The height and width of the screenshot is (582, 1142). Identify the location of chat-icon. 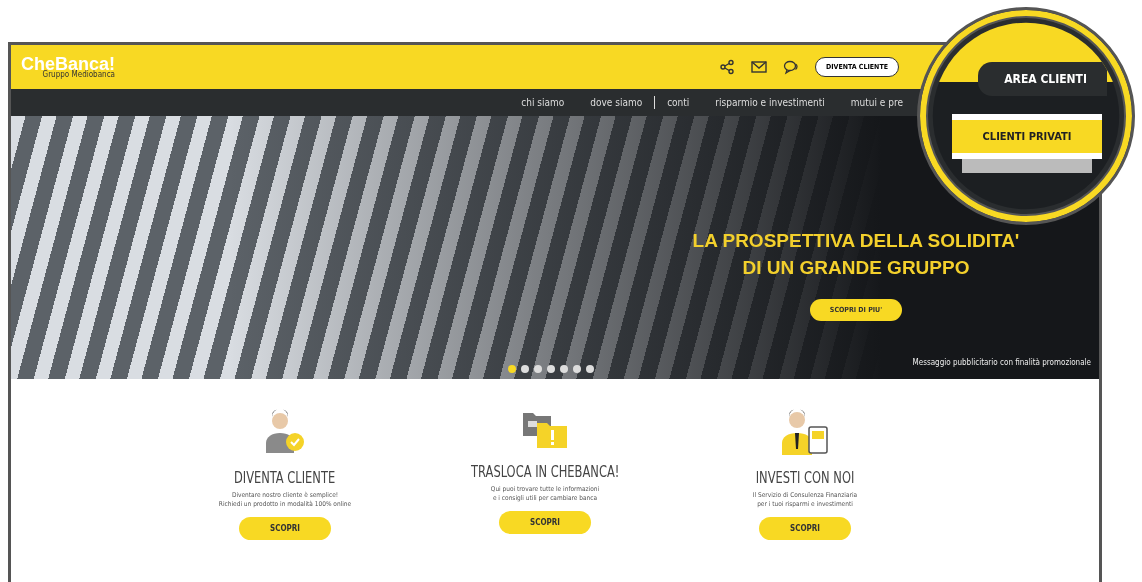
(791, 67).